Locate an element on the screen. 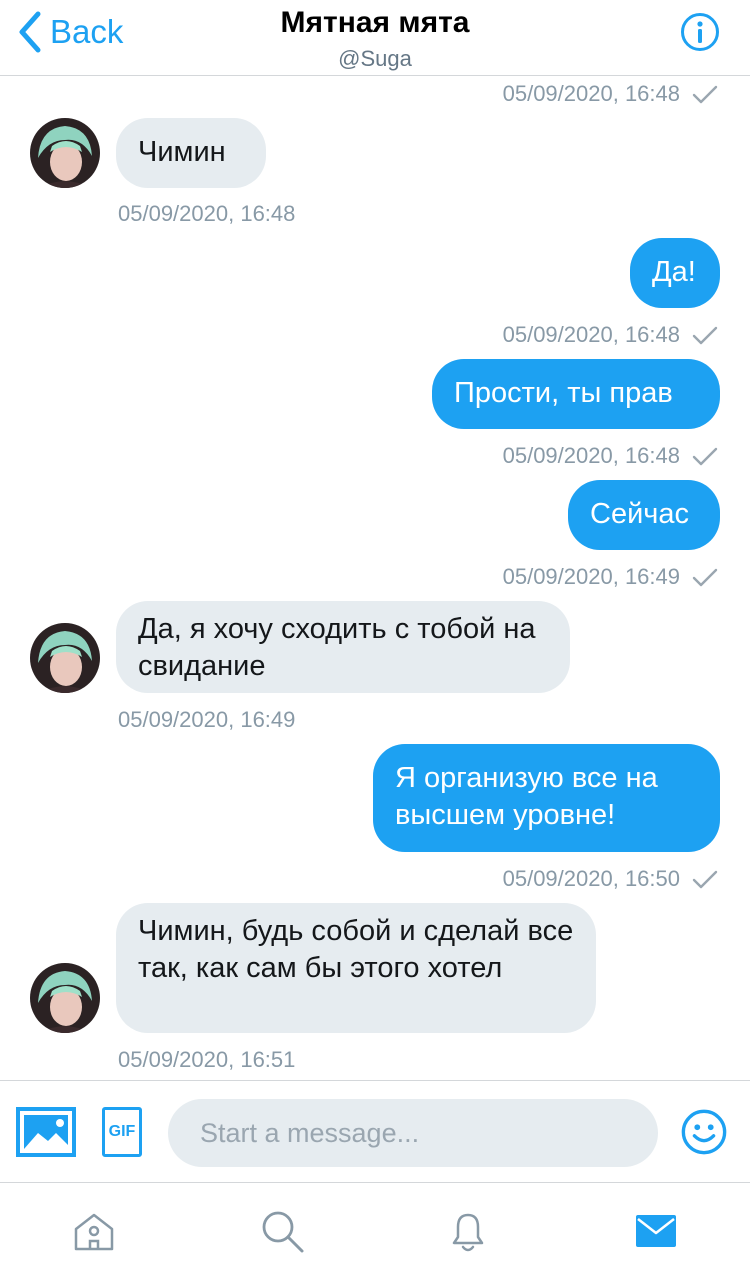 The image size is (750, 1282). message-composer: GIF is located at coordinates (375, 1131).